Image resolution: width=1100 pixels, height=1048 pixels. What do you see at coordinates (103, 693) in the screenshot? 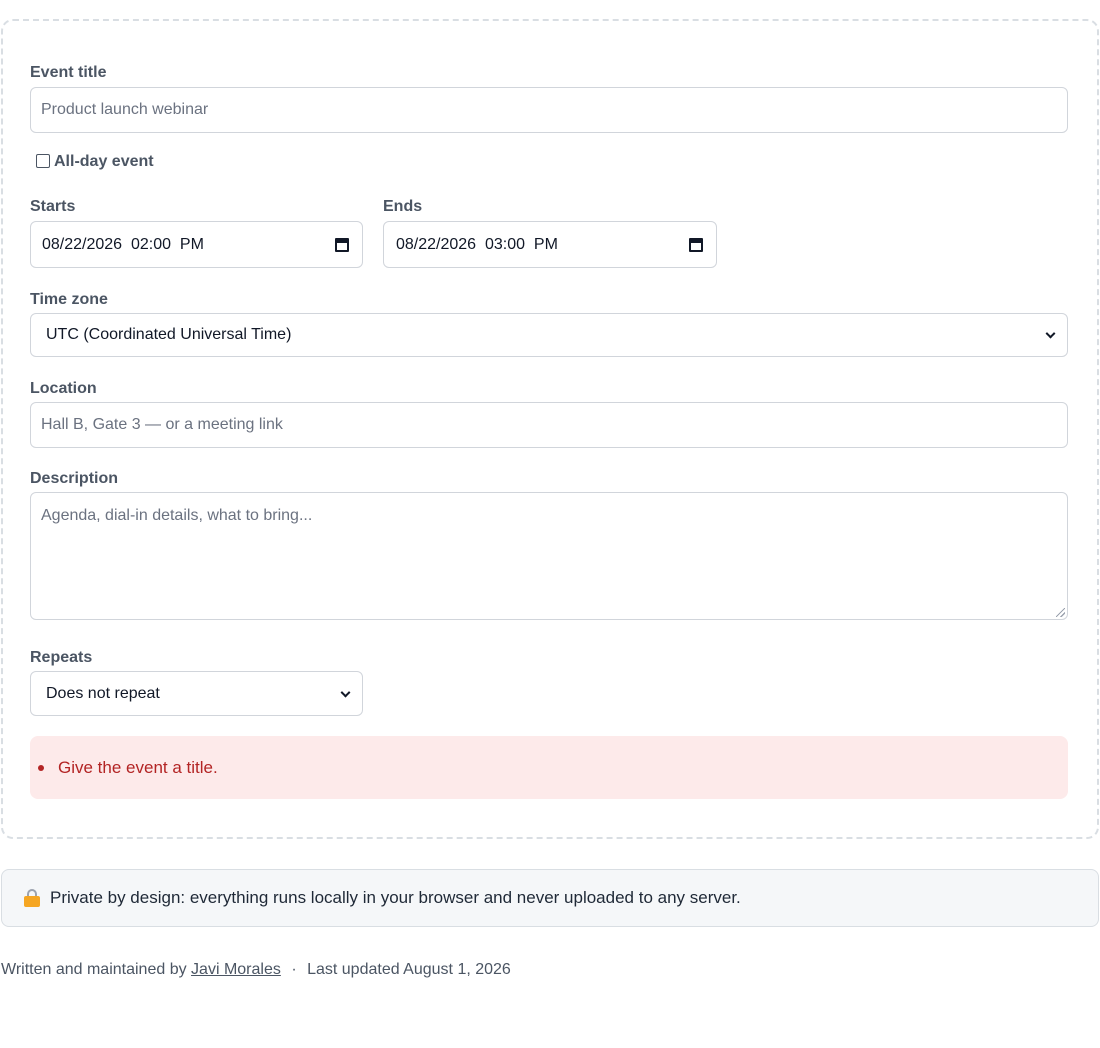
I see `repeats-value: Does not repeat` at bounding box center [103, 693].